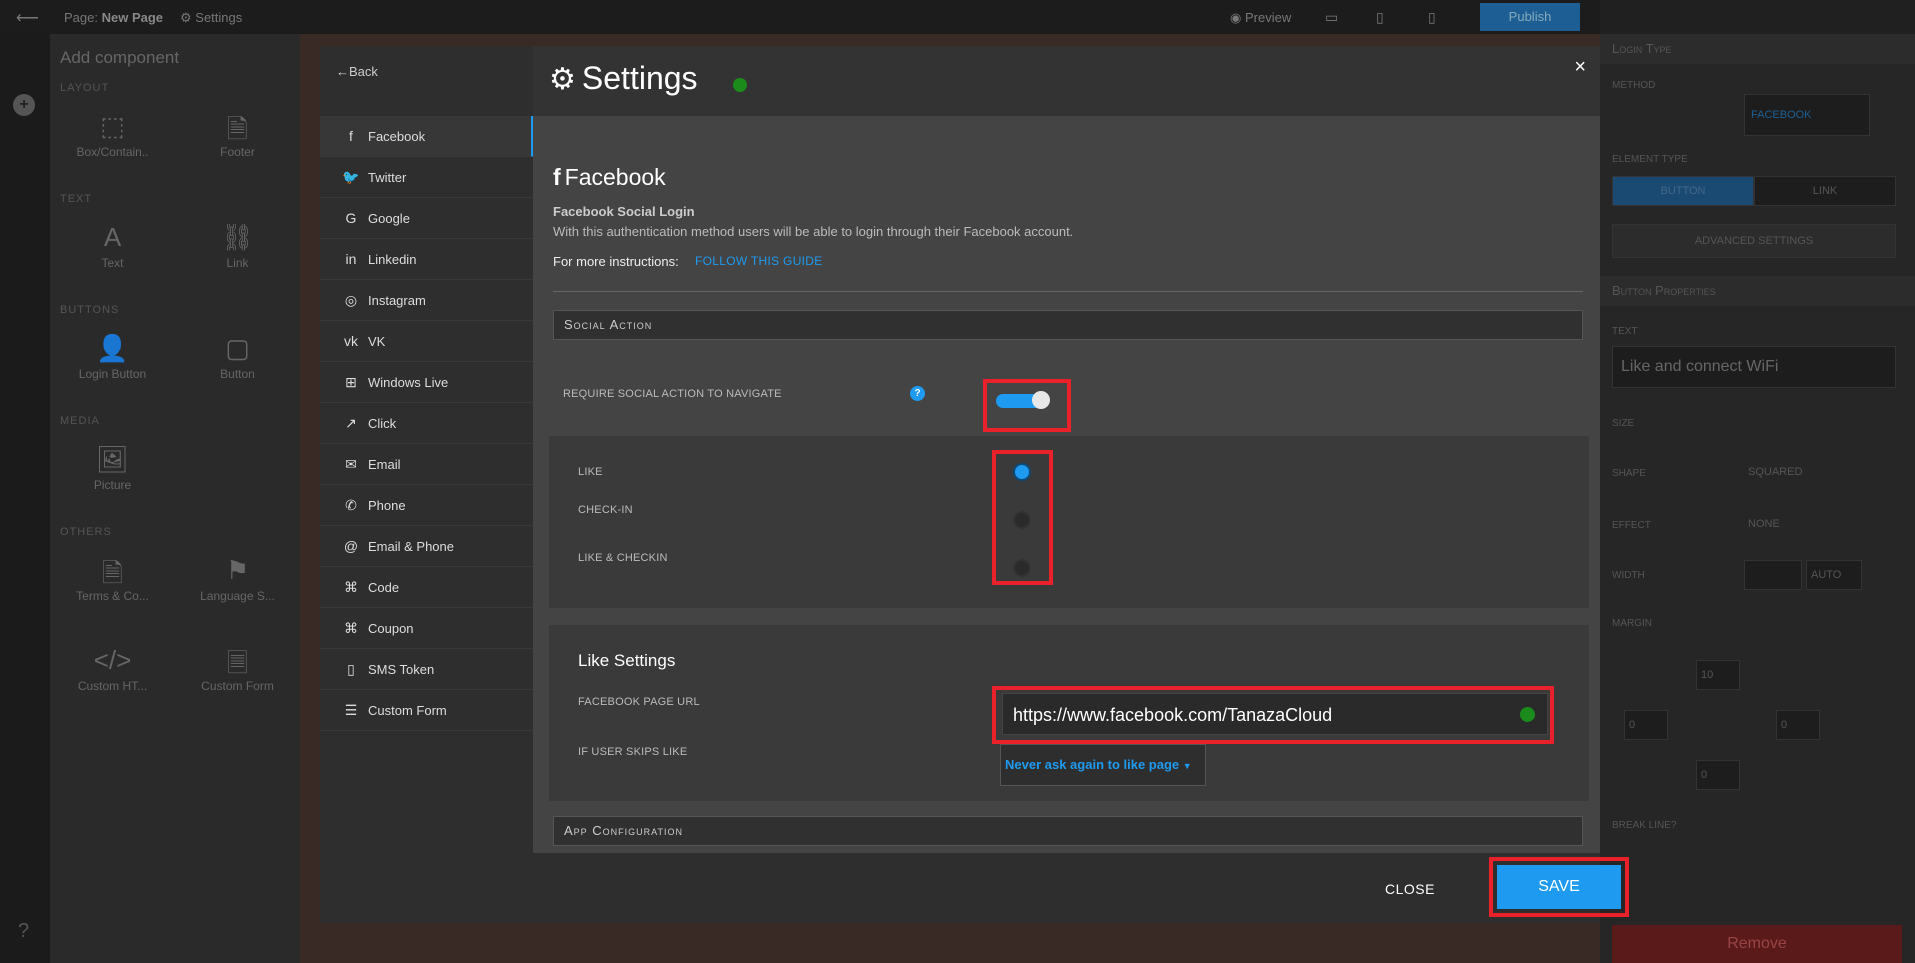 This screenshot has height=963, width=1915. What do you see at coordinates (1819, 525) in the screenshot?
I see `effect-select: NONE` at bounding box center [1819, 525].